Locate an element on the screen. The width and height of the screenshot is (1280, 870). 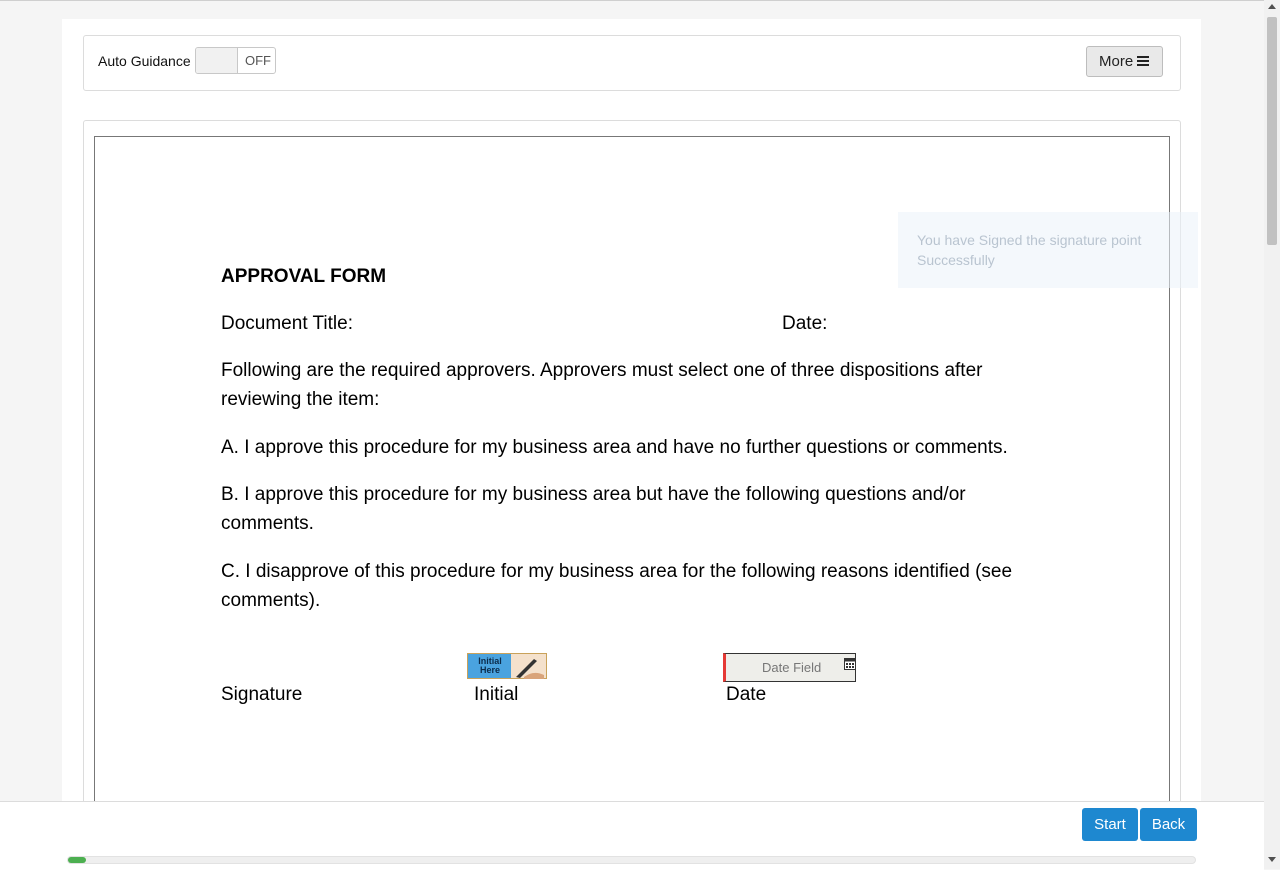
pen-icon is located at coordinates (530, 669).